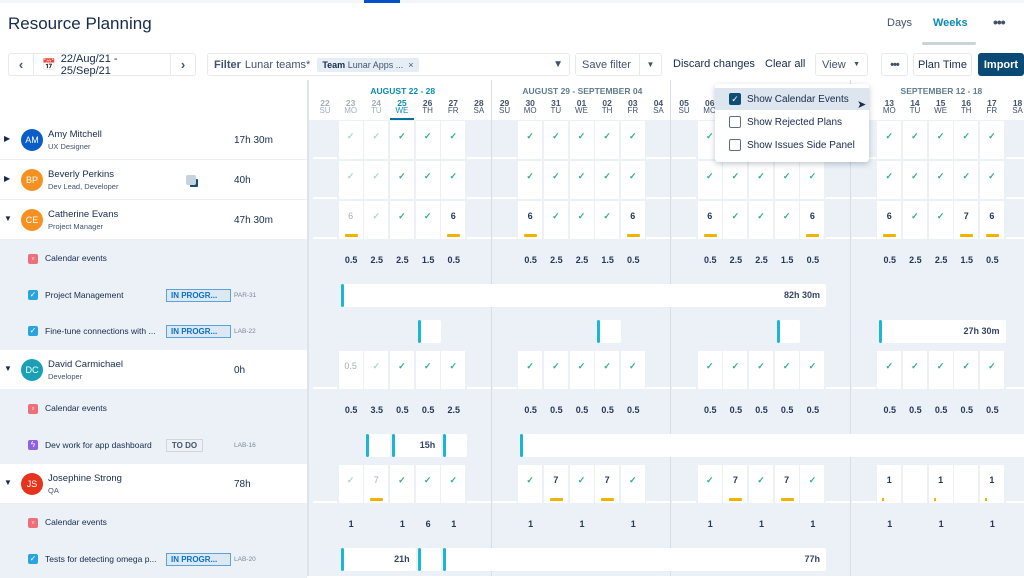 This screenshot has height=578, width=1024. What do you see at coordinates (684, 107) in the screenshot?
I see `day-header: 05 SU` at bounding box center [684, 107].